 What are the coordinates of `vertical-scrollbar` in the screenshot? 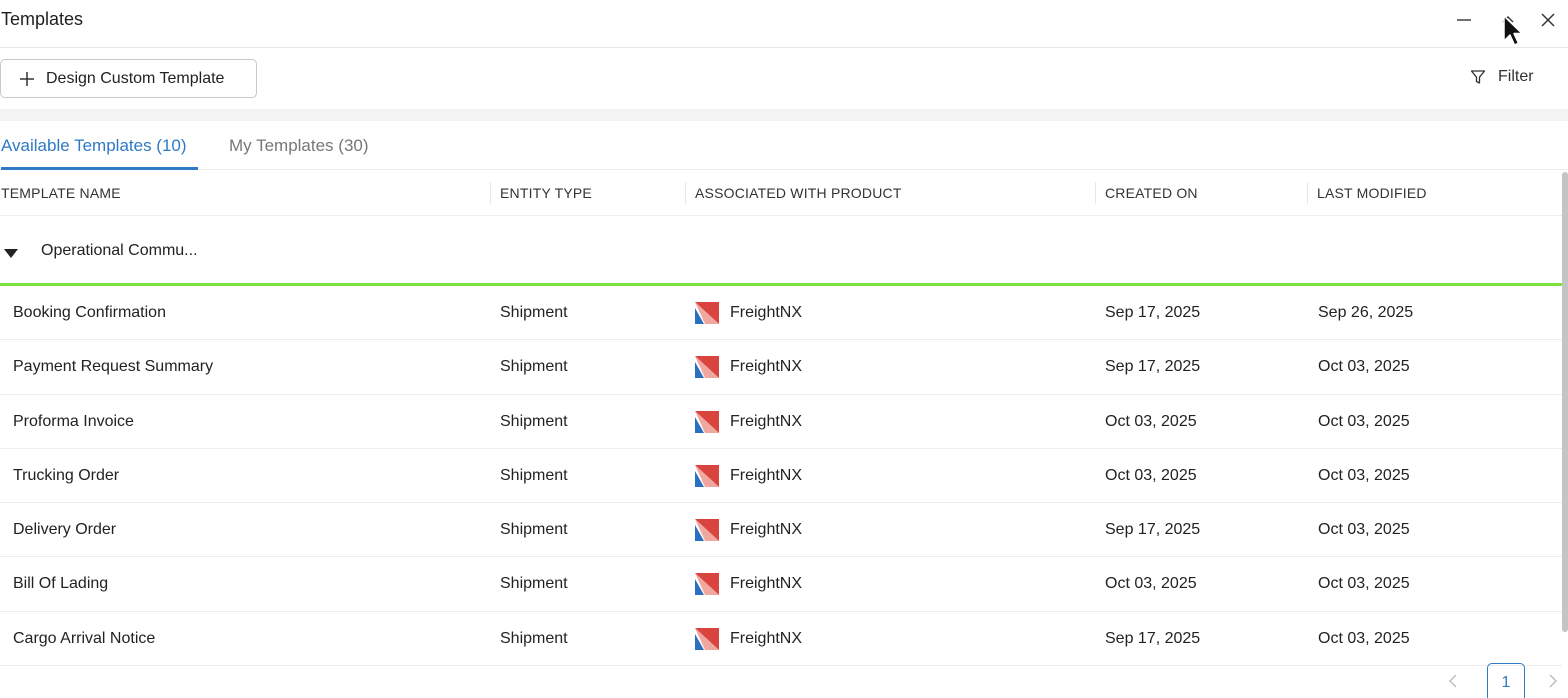 It's located at (1565, 402).